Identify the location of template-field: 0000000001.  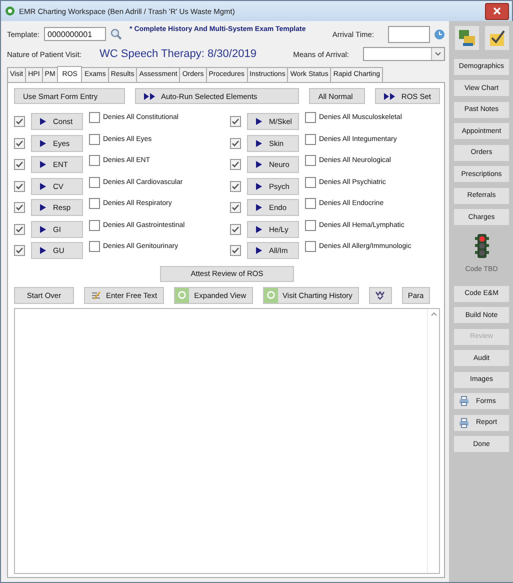
(75, 34).